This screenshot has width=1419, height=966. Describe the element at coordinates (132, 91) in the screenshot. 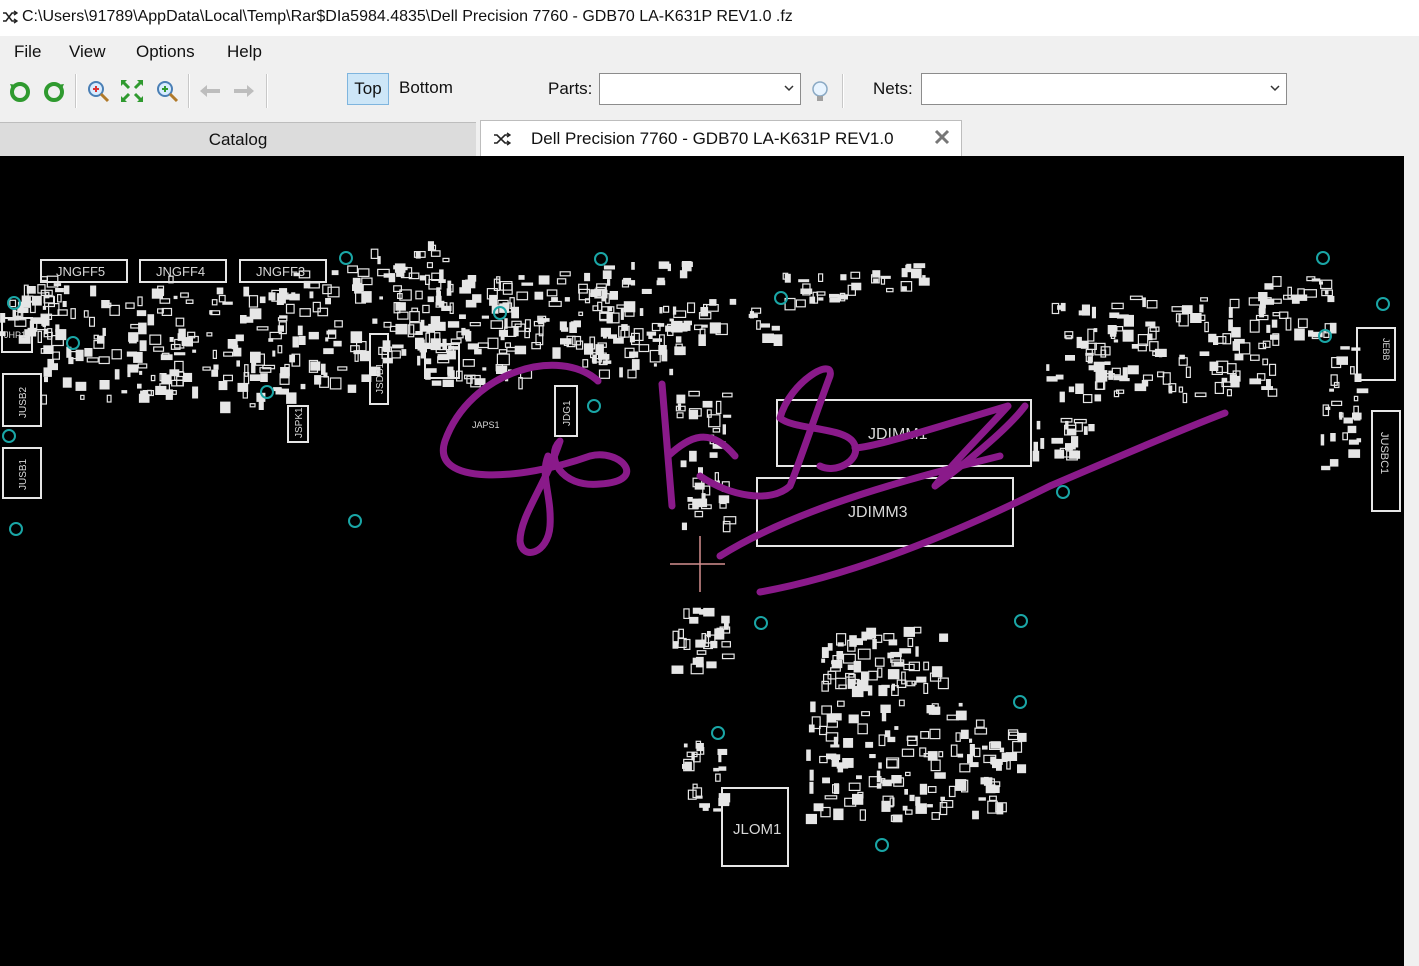

I see `fit-screen-icon` at that location.